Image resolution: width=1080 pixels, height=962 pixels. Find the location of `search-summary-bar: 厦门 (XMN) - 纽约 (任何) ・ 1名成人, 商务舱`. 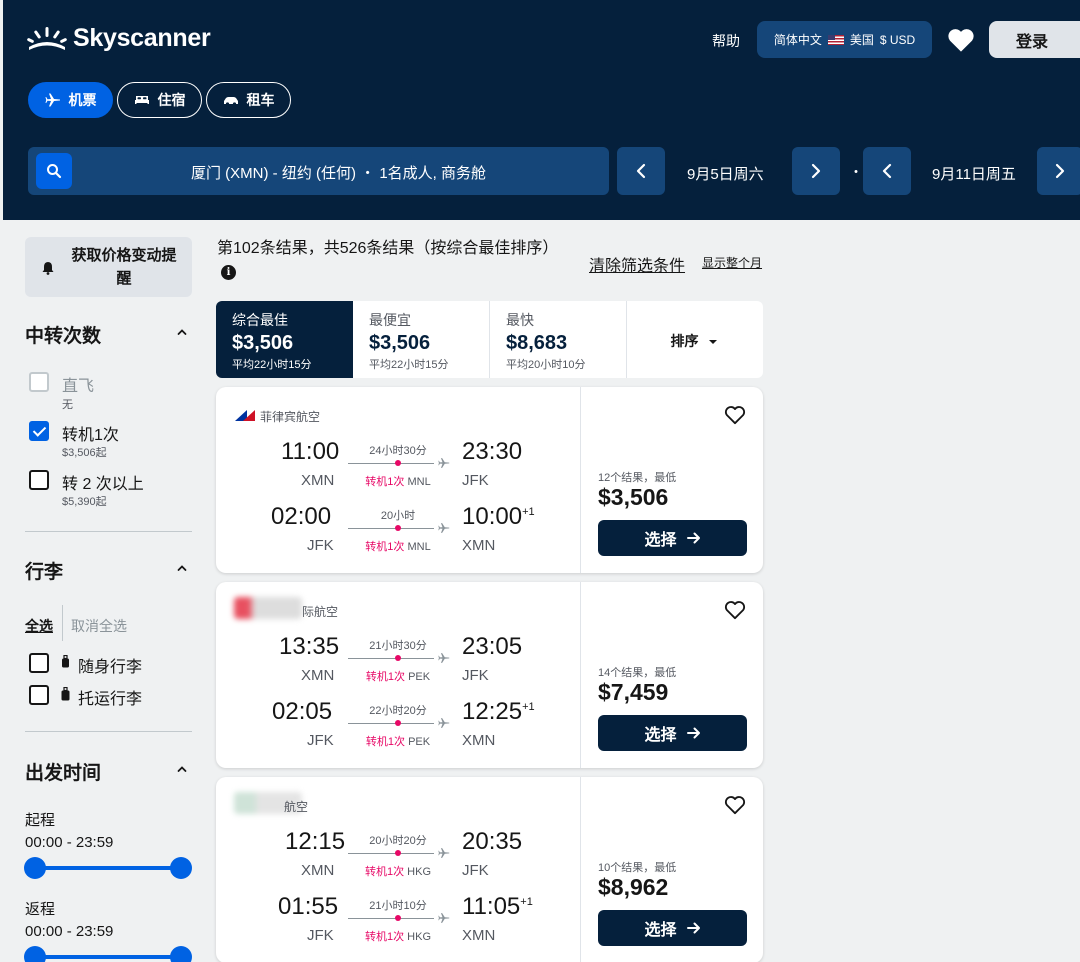

search-summary-bar: 厦门 (XMN) - 纽约 (任何) ・ 1名成人, 商务舱 is located at coordinates (318, 171).